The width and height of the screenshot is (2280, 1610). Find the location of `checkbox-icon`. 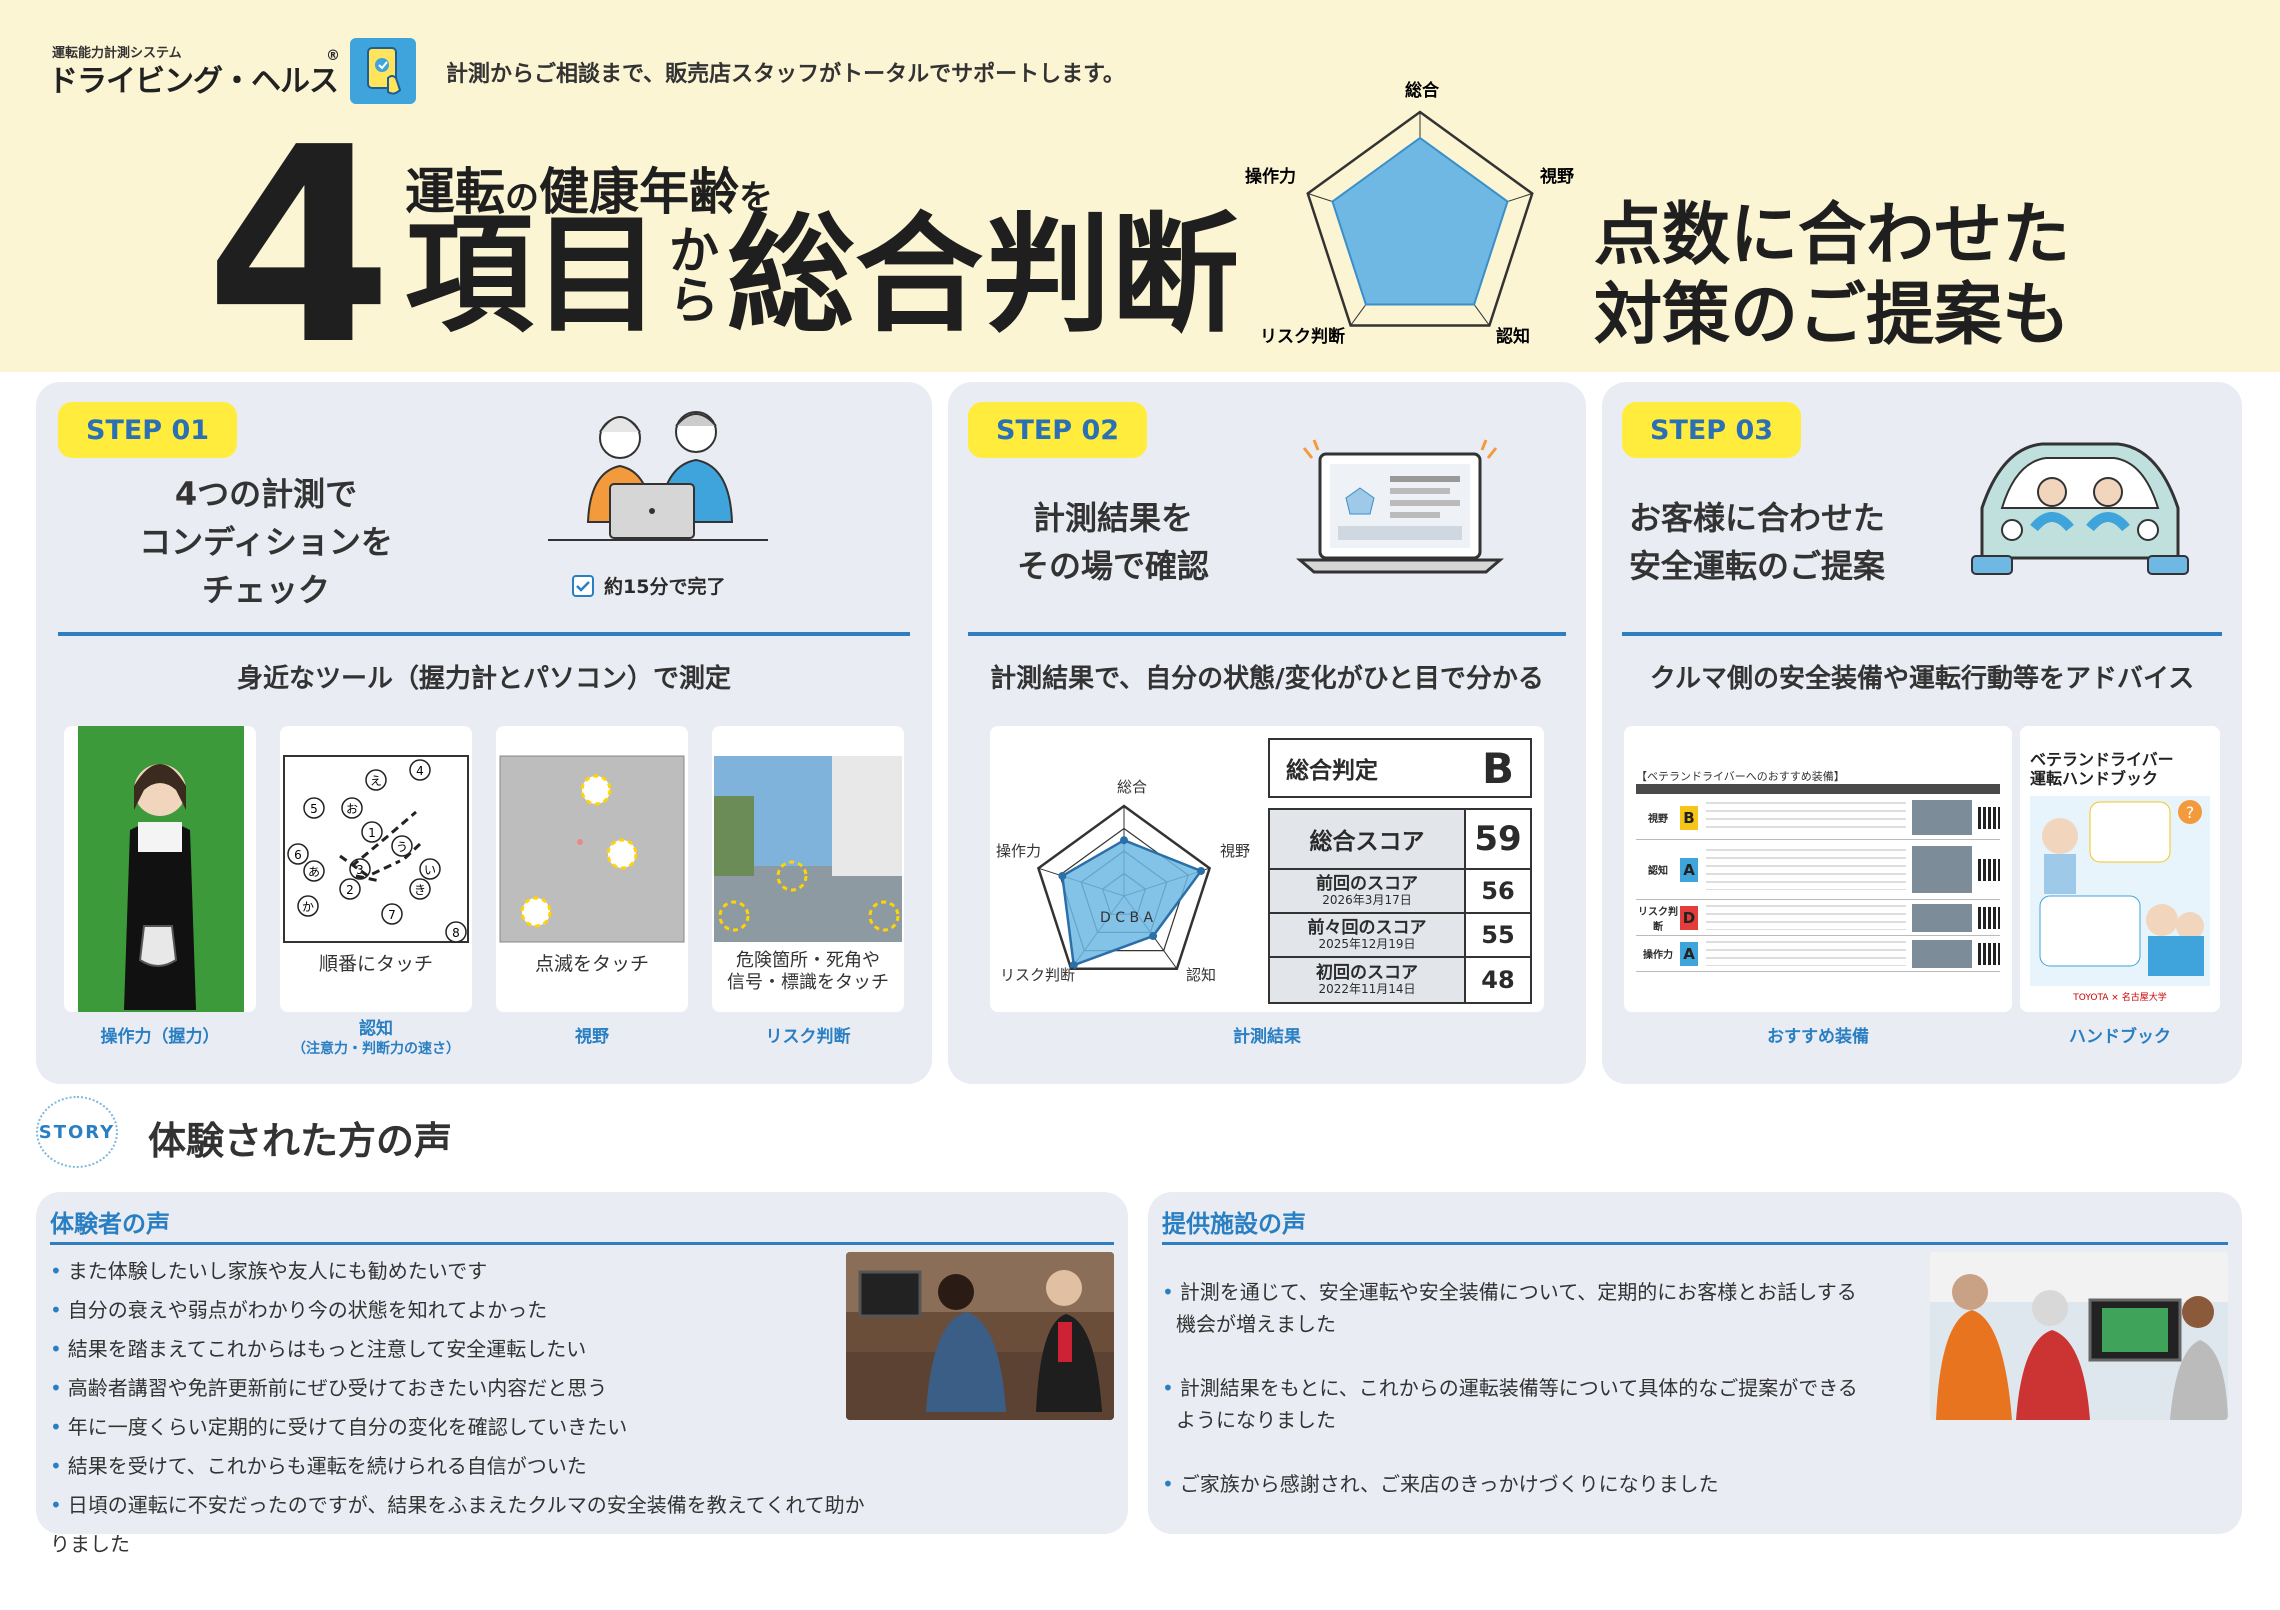

checkbox-icon is located at coordinates (583, 585).